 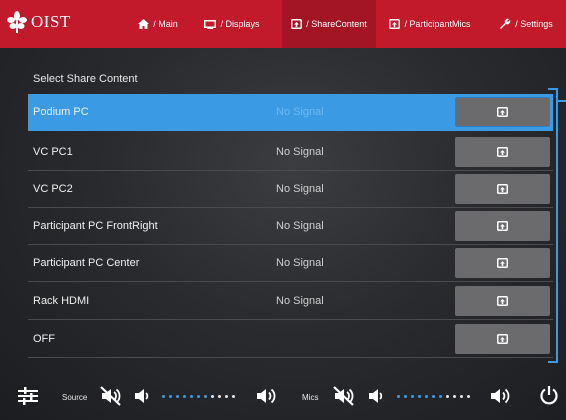 What do you see at coordinates (267, 396) in the screenshot?
I see `source-volume-up-icon` at bounding box center [267, 396].